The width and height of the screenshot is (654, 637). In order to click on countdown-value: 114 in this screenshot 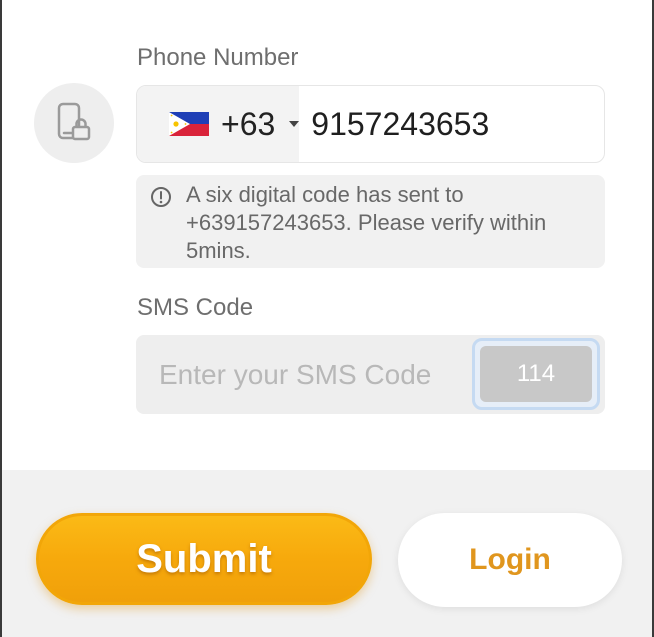, I will do `click(536, 374)`.